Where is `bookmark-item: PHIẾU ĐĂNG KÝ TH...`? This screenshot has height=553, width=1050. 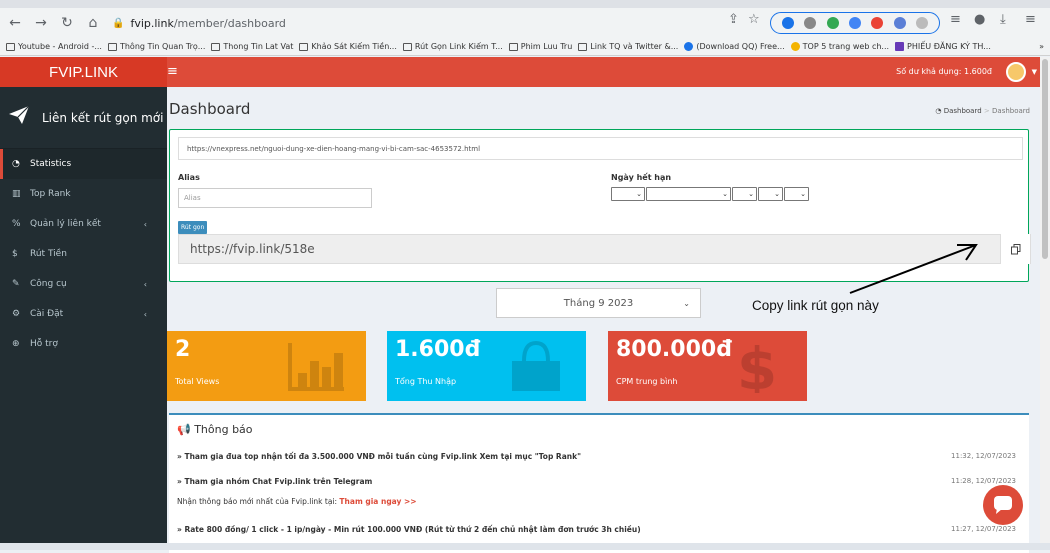
bookmark-item: PHIẾU ĐĂNG KÝ TH... is located at coordinates (943, 46).